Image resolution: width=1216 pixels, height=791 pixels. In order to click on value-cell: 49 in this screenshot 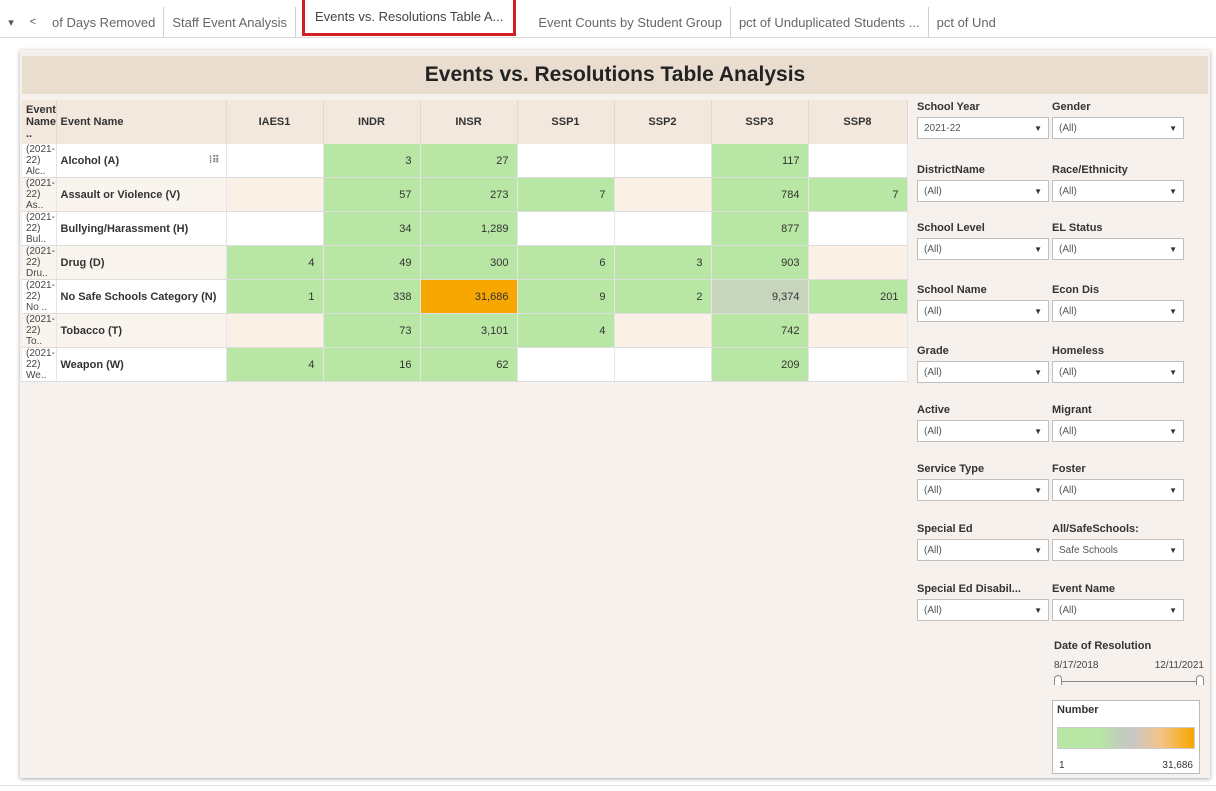, I will do `click(372, 262)`.